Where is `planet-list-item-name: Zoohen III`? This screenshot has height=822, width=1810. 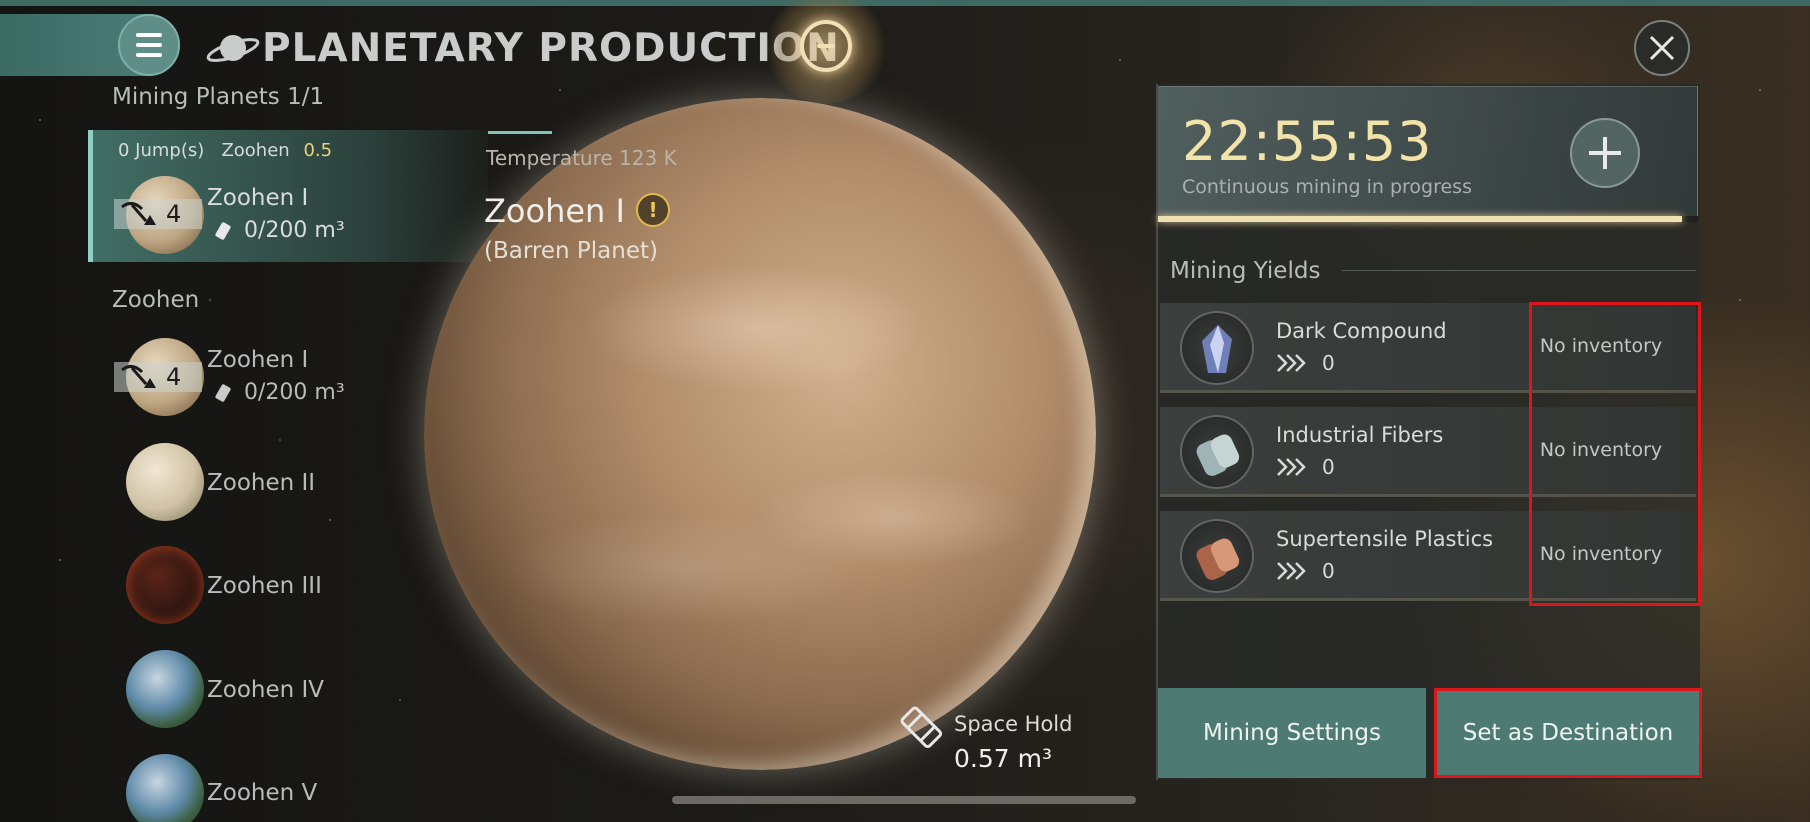
planet-list-item-name: Zoohen III is located at coordinates (264, 586).